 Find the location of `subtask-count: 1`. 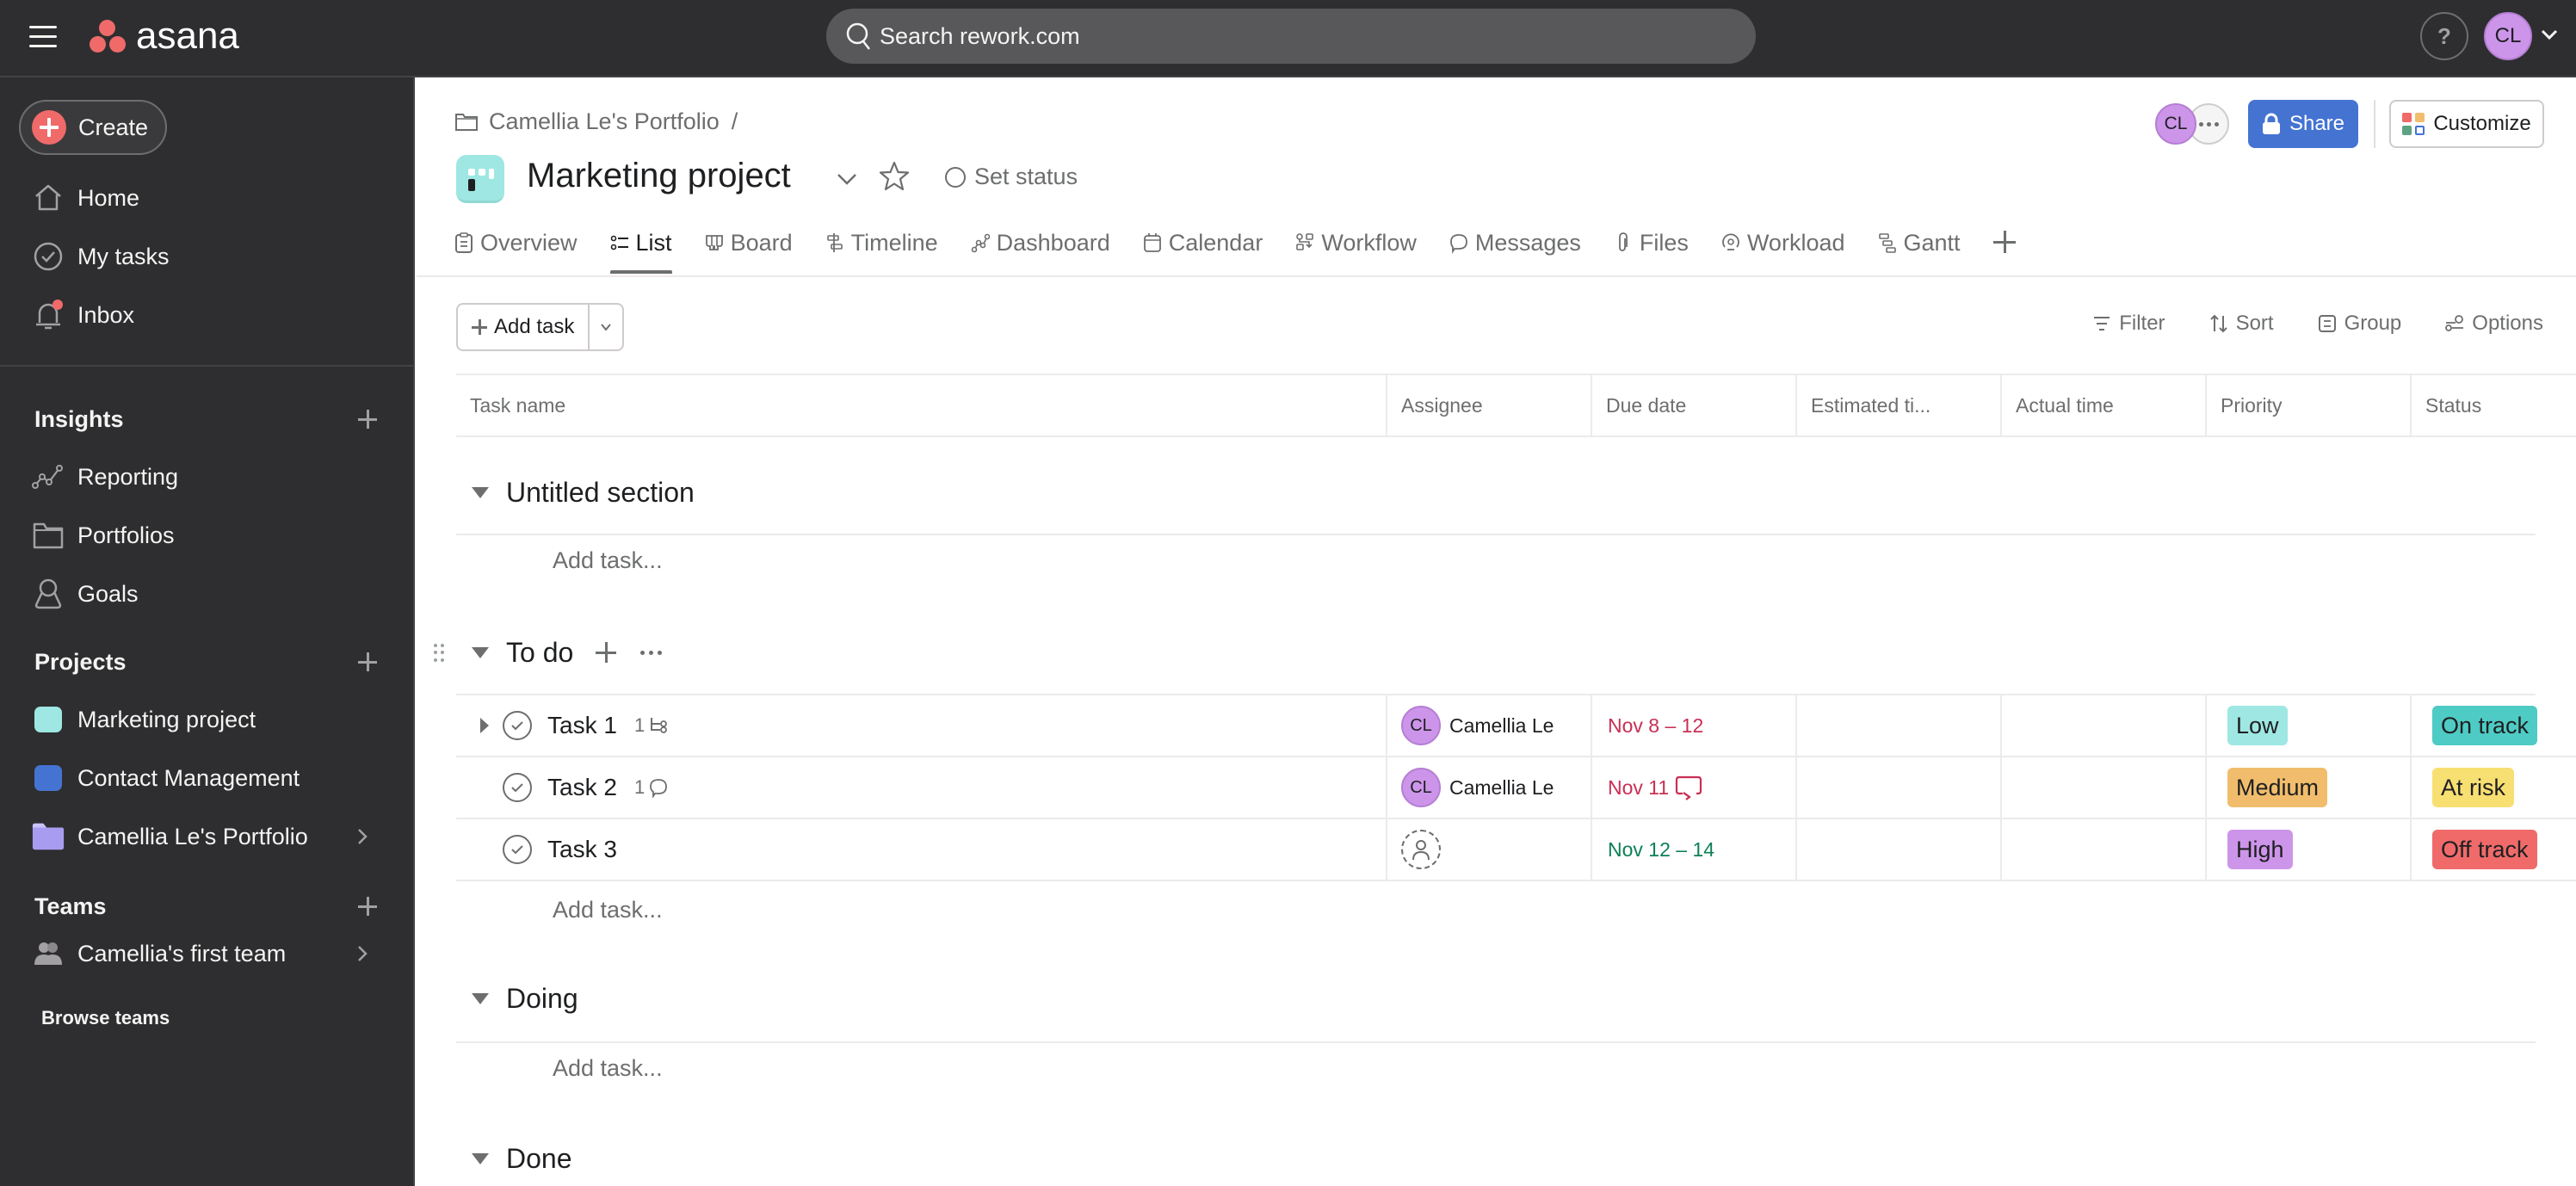

subtask-count: 1 is located at coordinates (651, 725).